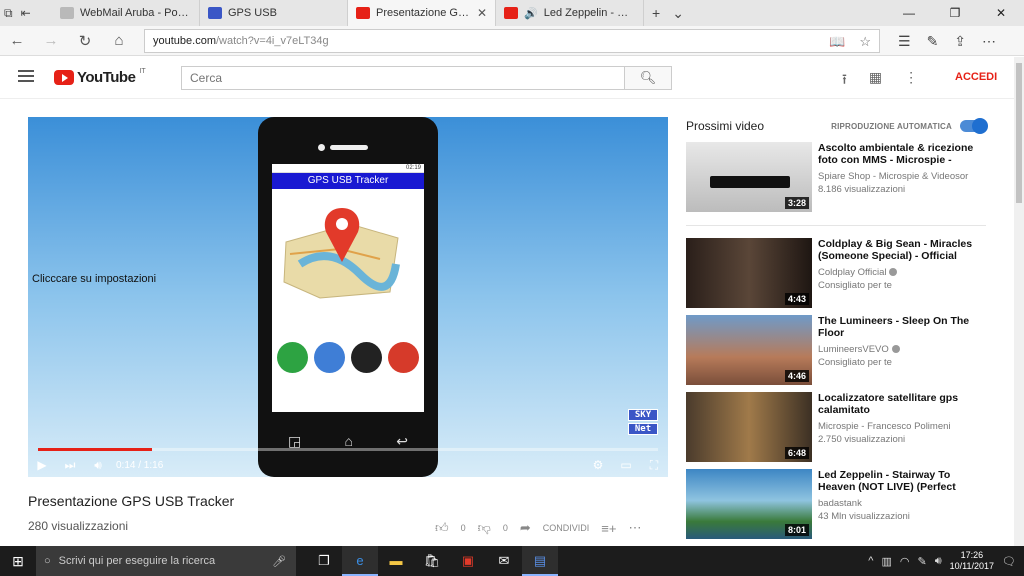  I want to click on channel-row: Coldplay Official, so click(858, 272).